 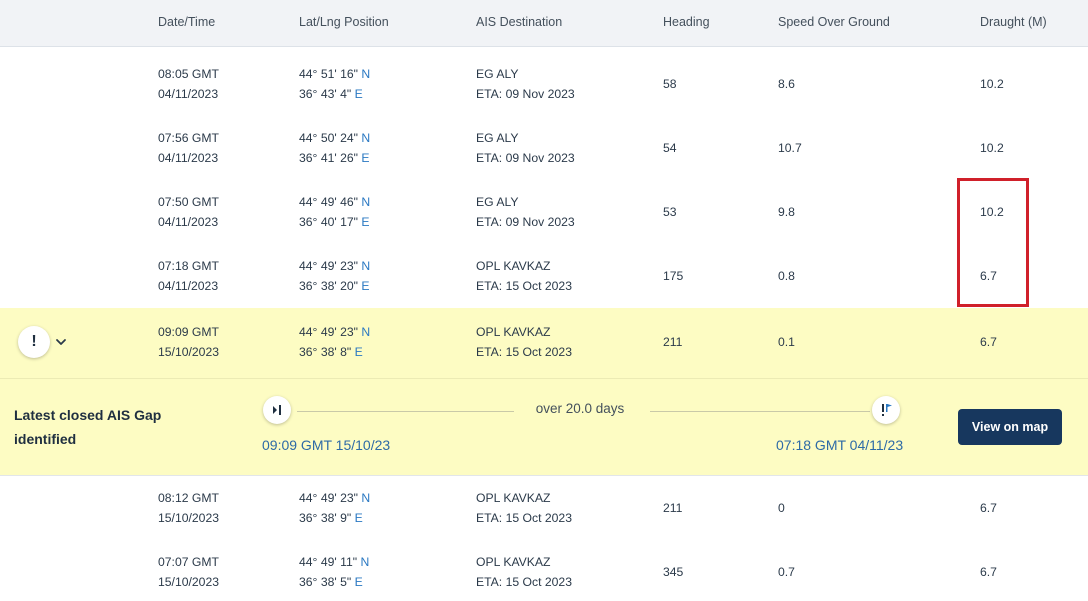 What do you see at coordinates (325, 352) in the screenshot?
I see `longitude-text: 36° 38' 8"` at bounding box center [325, 352].